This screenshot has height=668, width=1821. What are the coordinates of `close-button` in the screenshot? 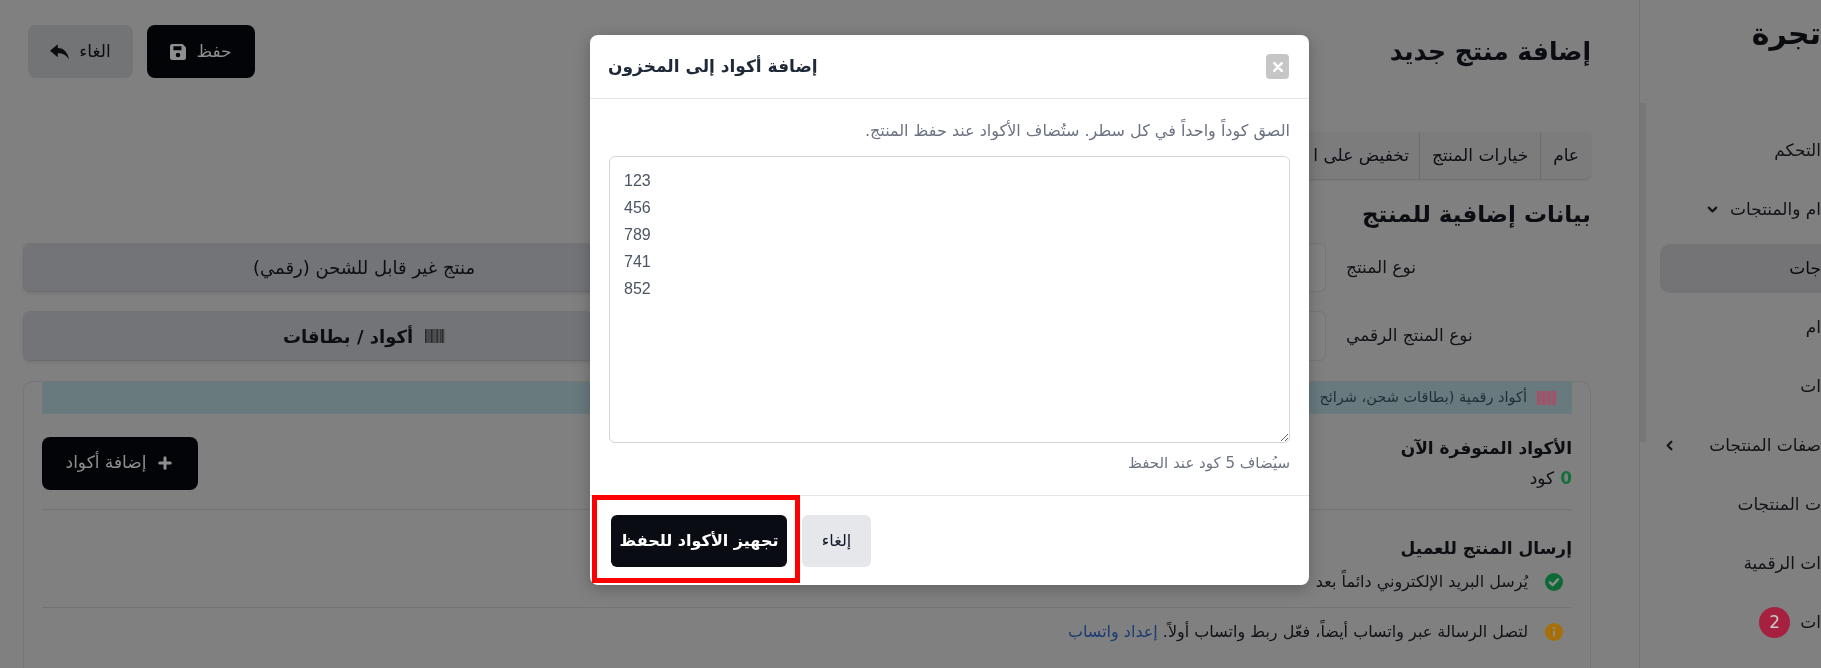 It's located at (1277, 66).